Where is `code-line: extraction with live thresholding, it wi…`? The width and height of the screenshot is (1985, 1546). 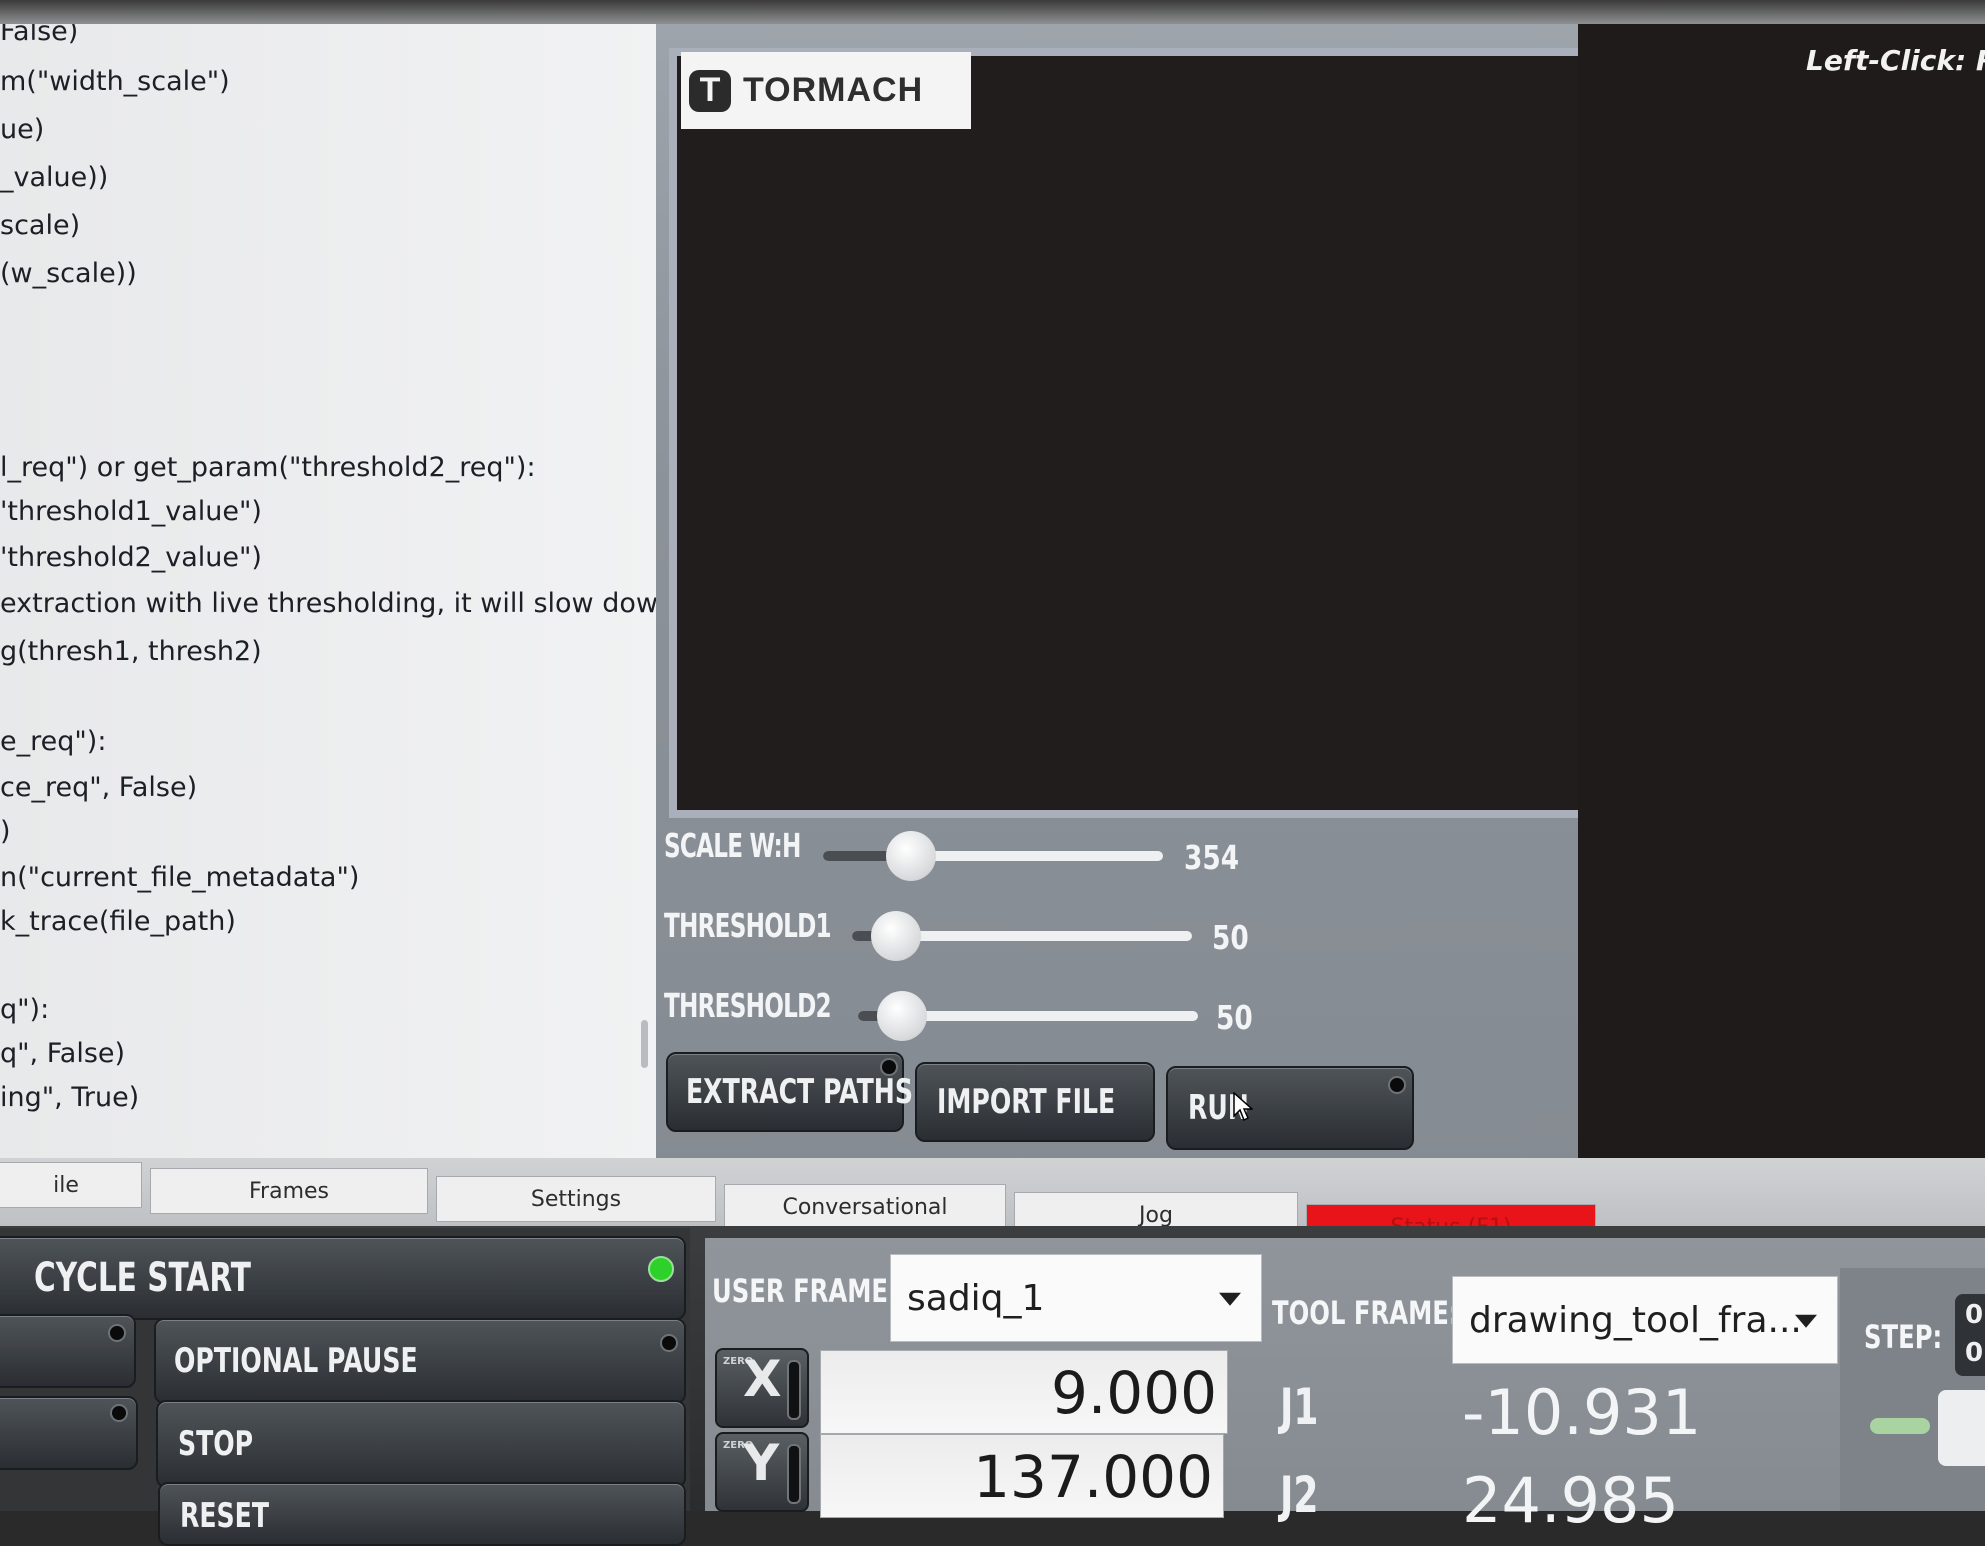
code-line: extraction with live thresholding, it wi… is located at coordinates (328, 603).